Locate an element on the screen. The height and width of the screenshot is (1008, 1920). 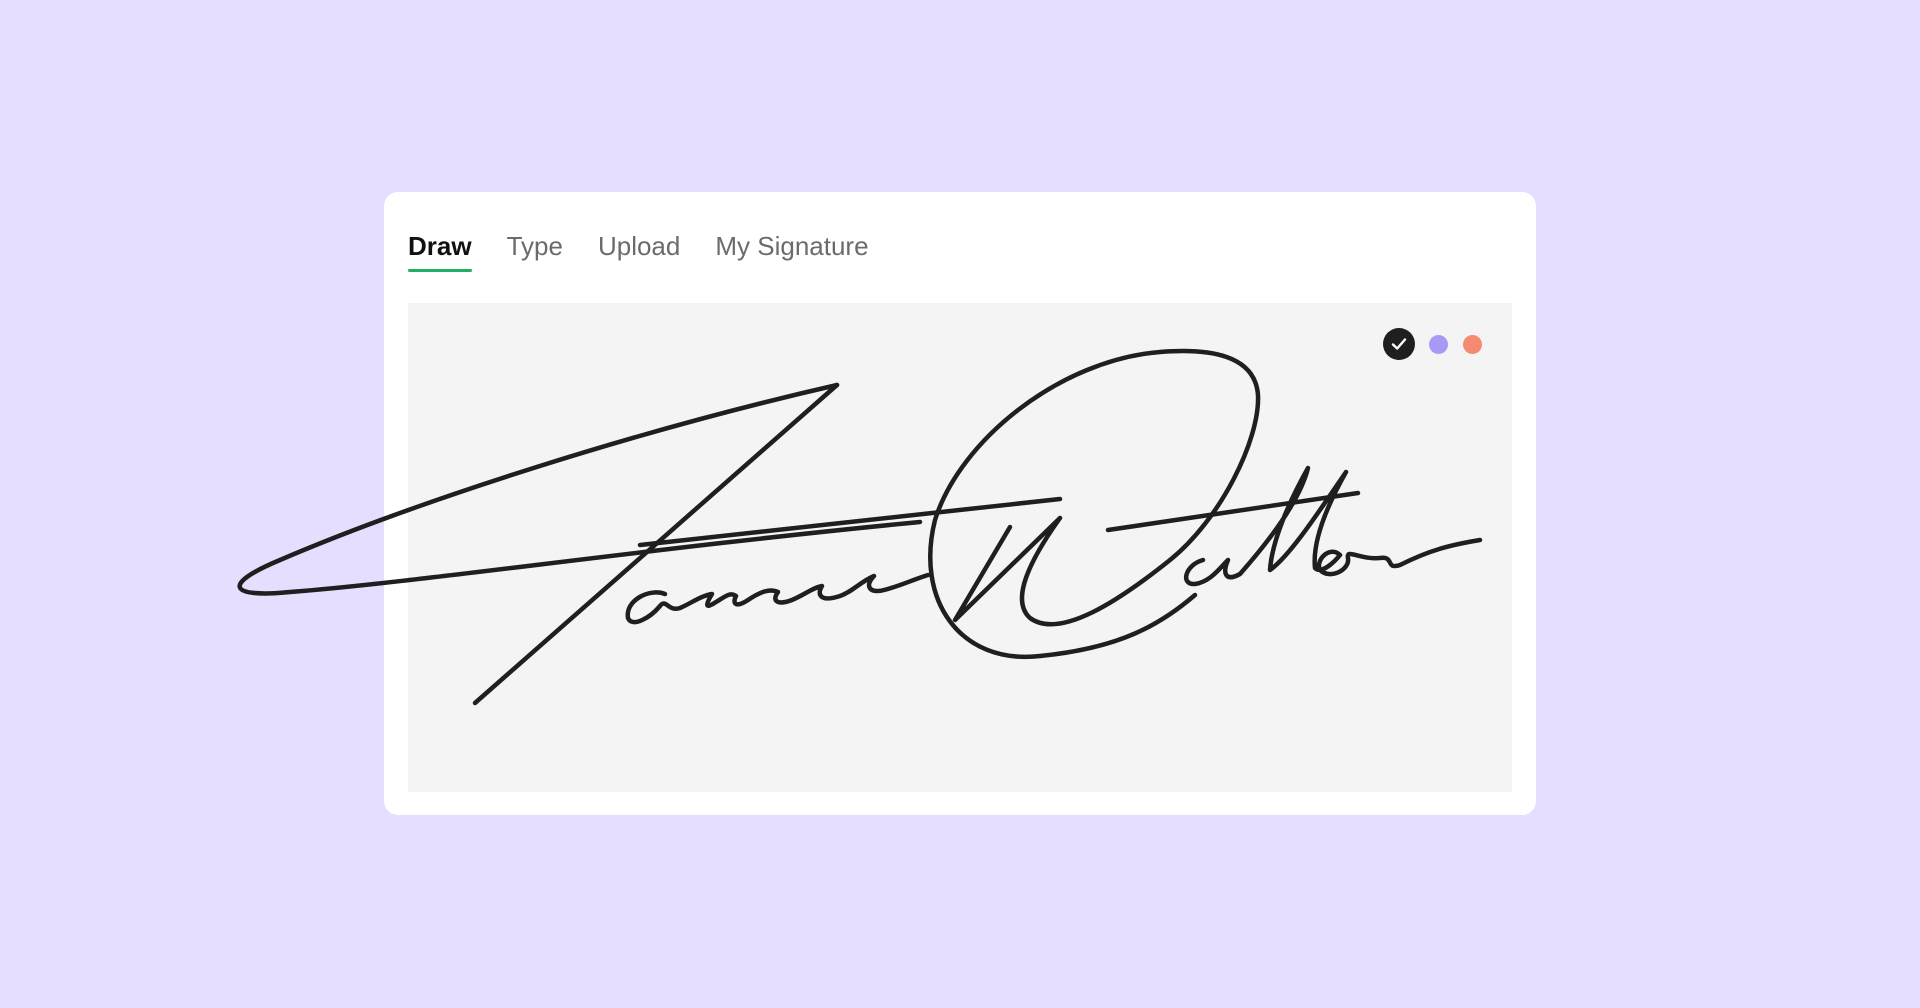
color-swatch-purple is located at coordinates (1438, 344).